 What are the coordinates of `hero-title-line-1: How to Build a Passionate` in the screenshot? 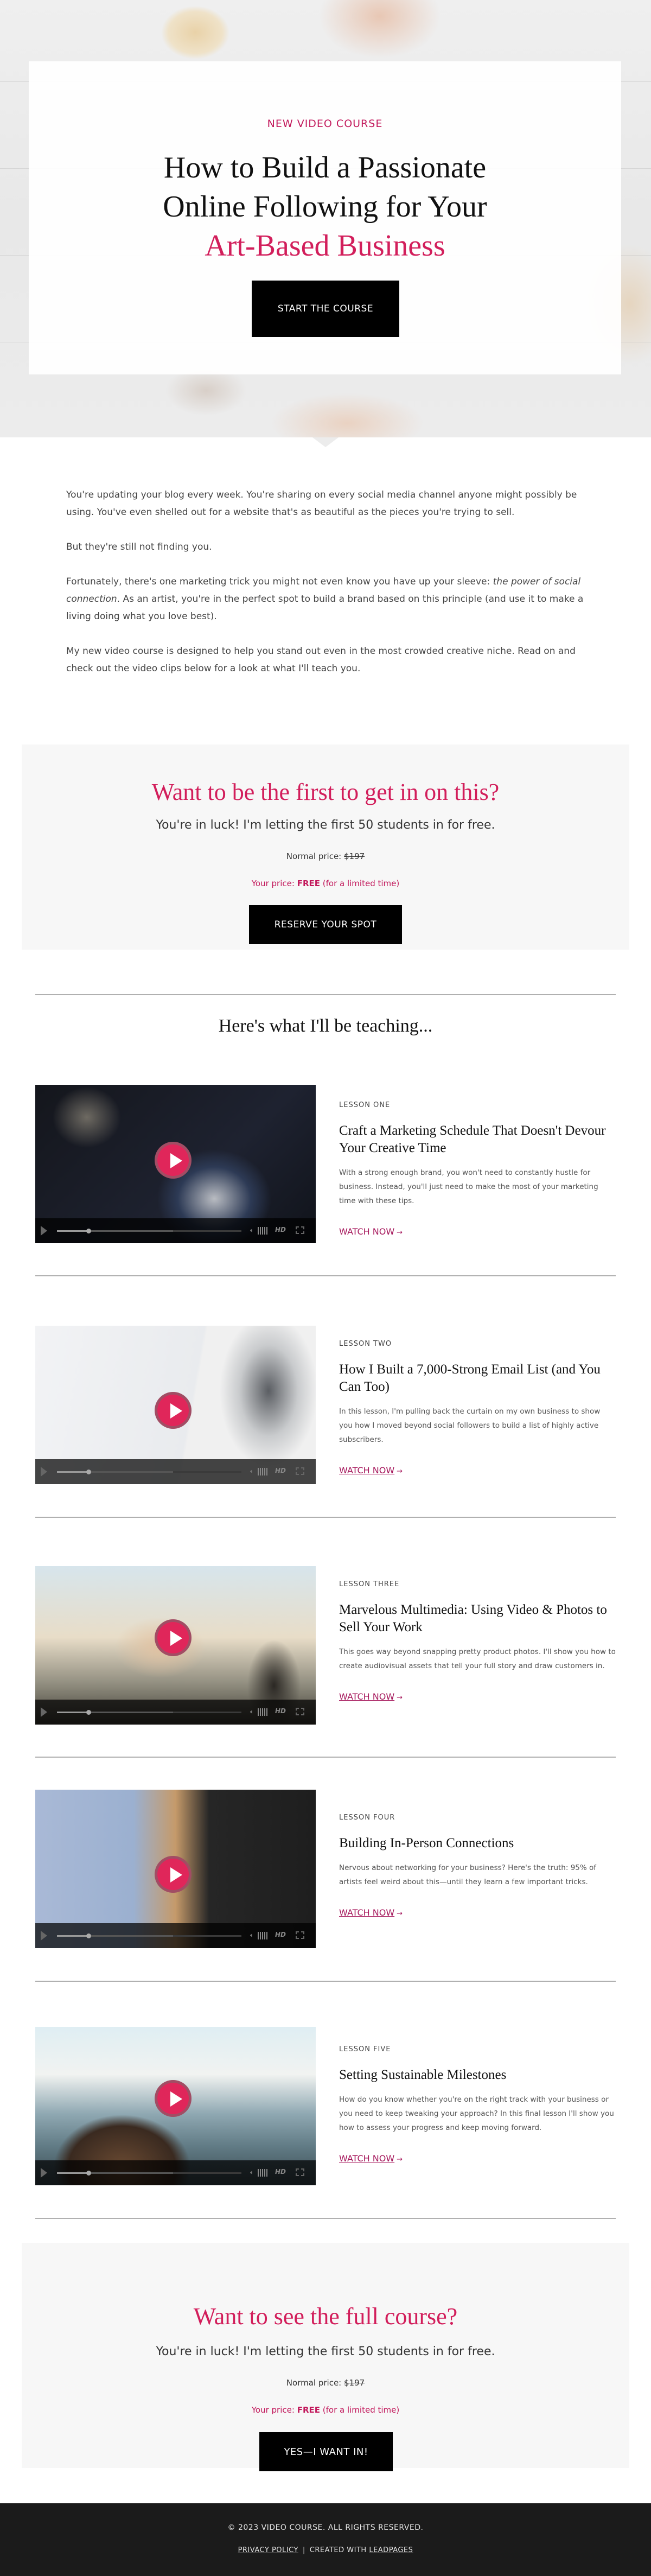 It's located at (325, 168).